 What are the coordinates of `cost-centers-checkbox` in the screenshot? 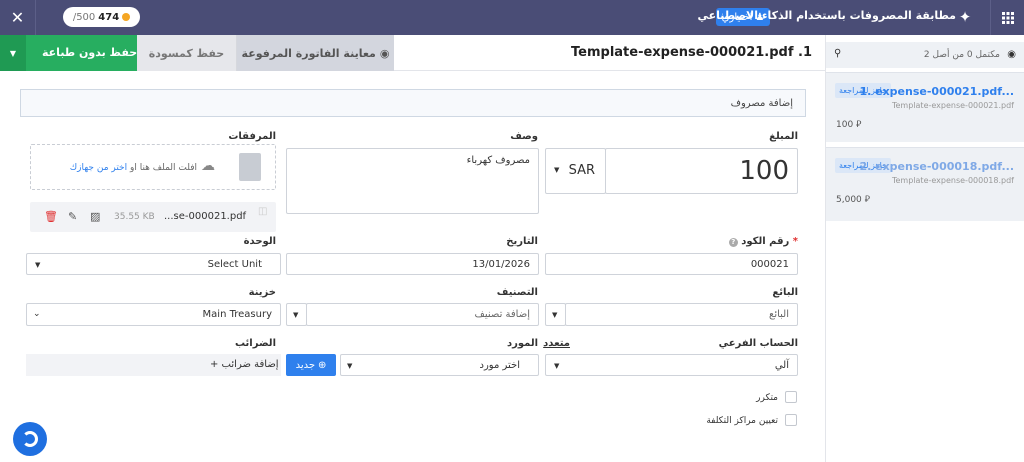 It's located at (791, 420).